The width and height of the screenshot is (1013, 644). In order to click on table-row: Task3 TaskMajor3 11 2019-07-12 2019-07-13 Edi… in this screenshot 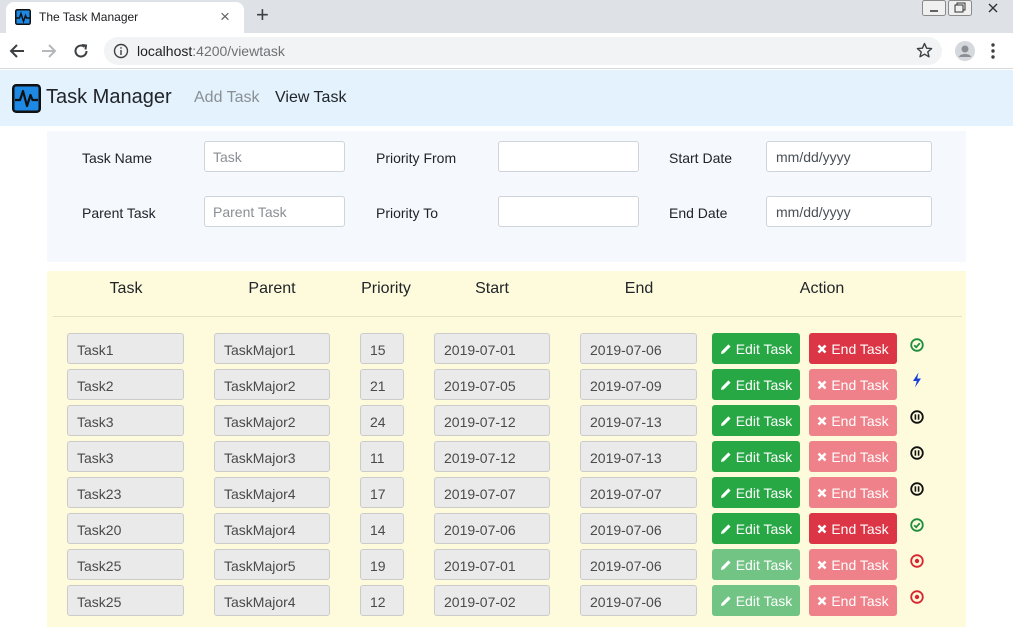, I will do `click(506, 456)`.